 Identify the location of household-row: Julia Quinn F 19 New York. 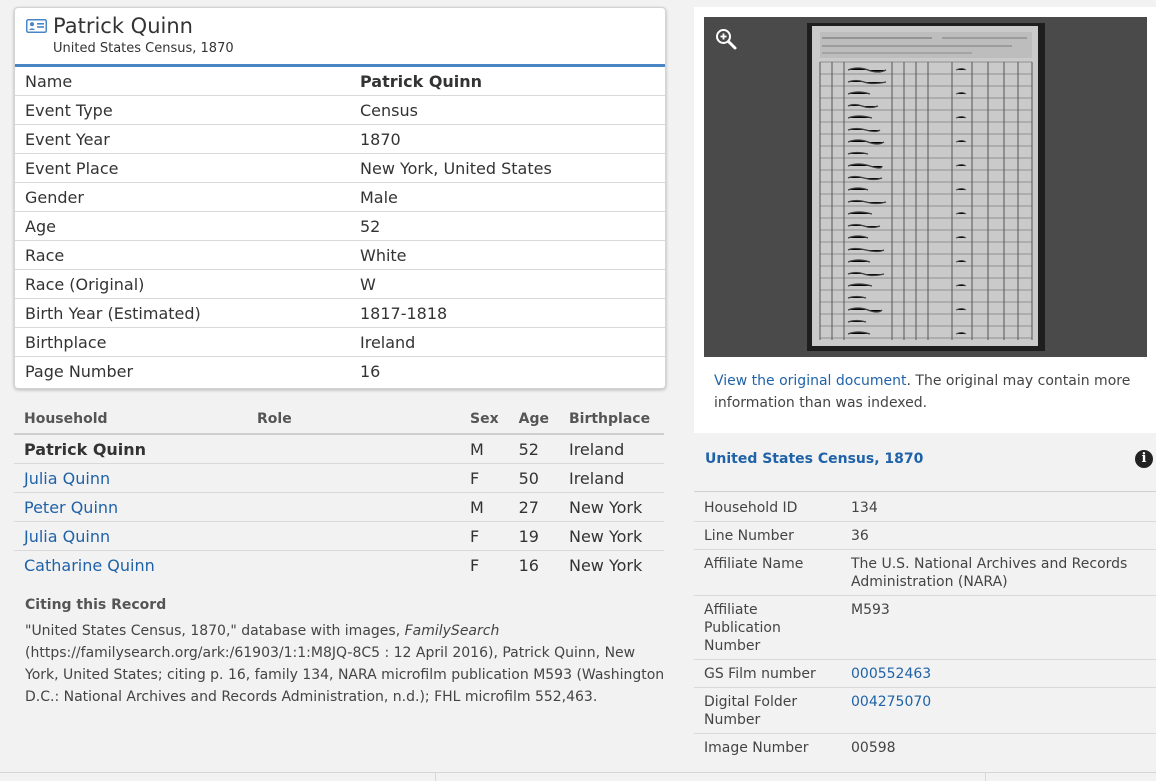
(339, 536).